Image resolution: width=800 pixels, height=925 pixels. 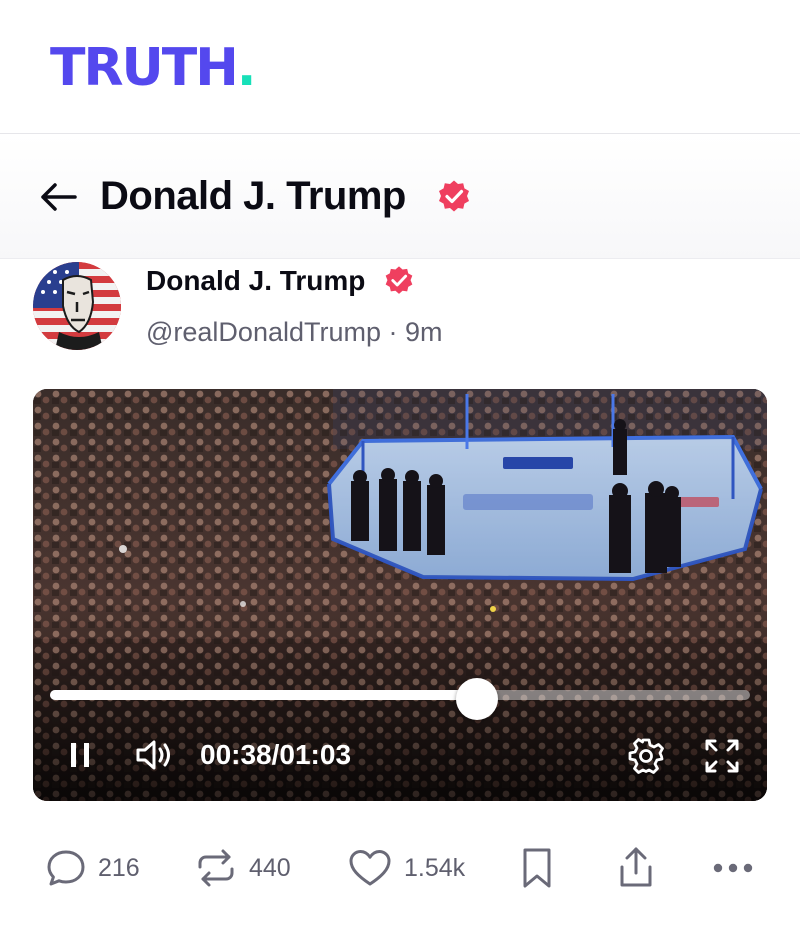 I want to click on seek-bar, so click(x=400, y=695).